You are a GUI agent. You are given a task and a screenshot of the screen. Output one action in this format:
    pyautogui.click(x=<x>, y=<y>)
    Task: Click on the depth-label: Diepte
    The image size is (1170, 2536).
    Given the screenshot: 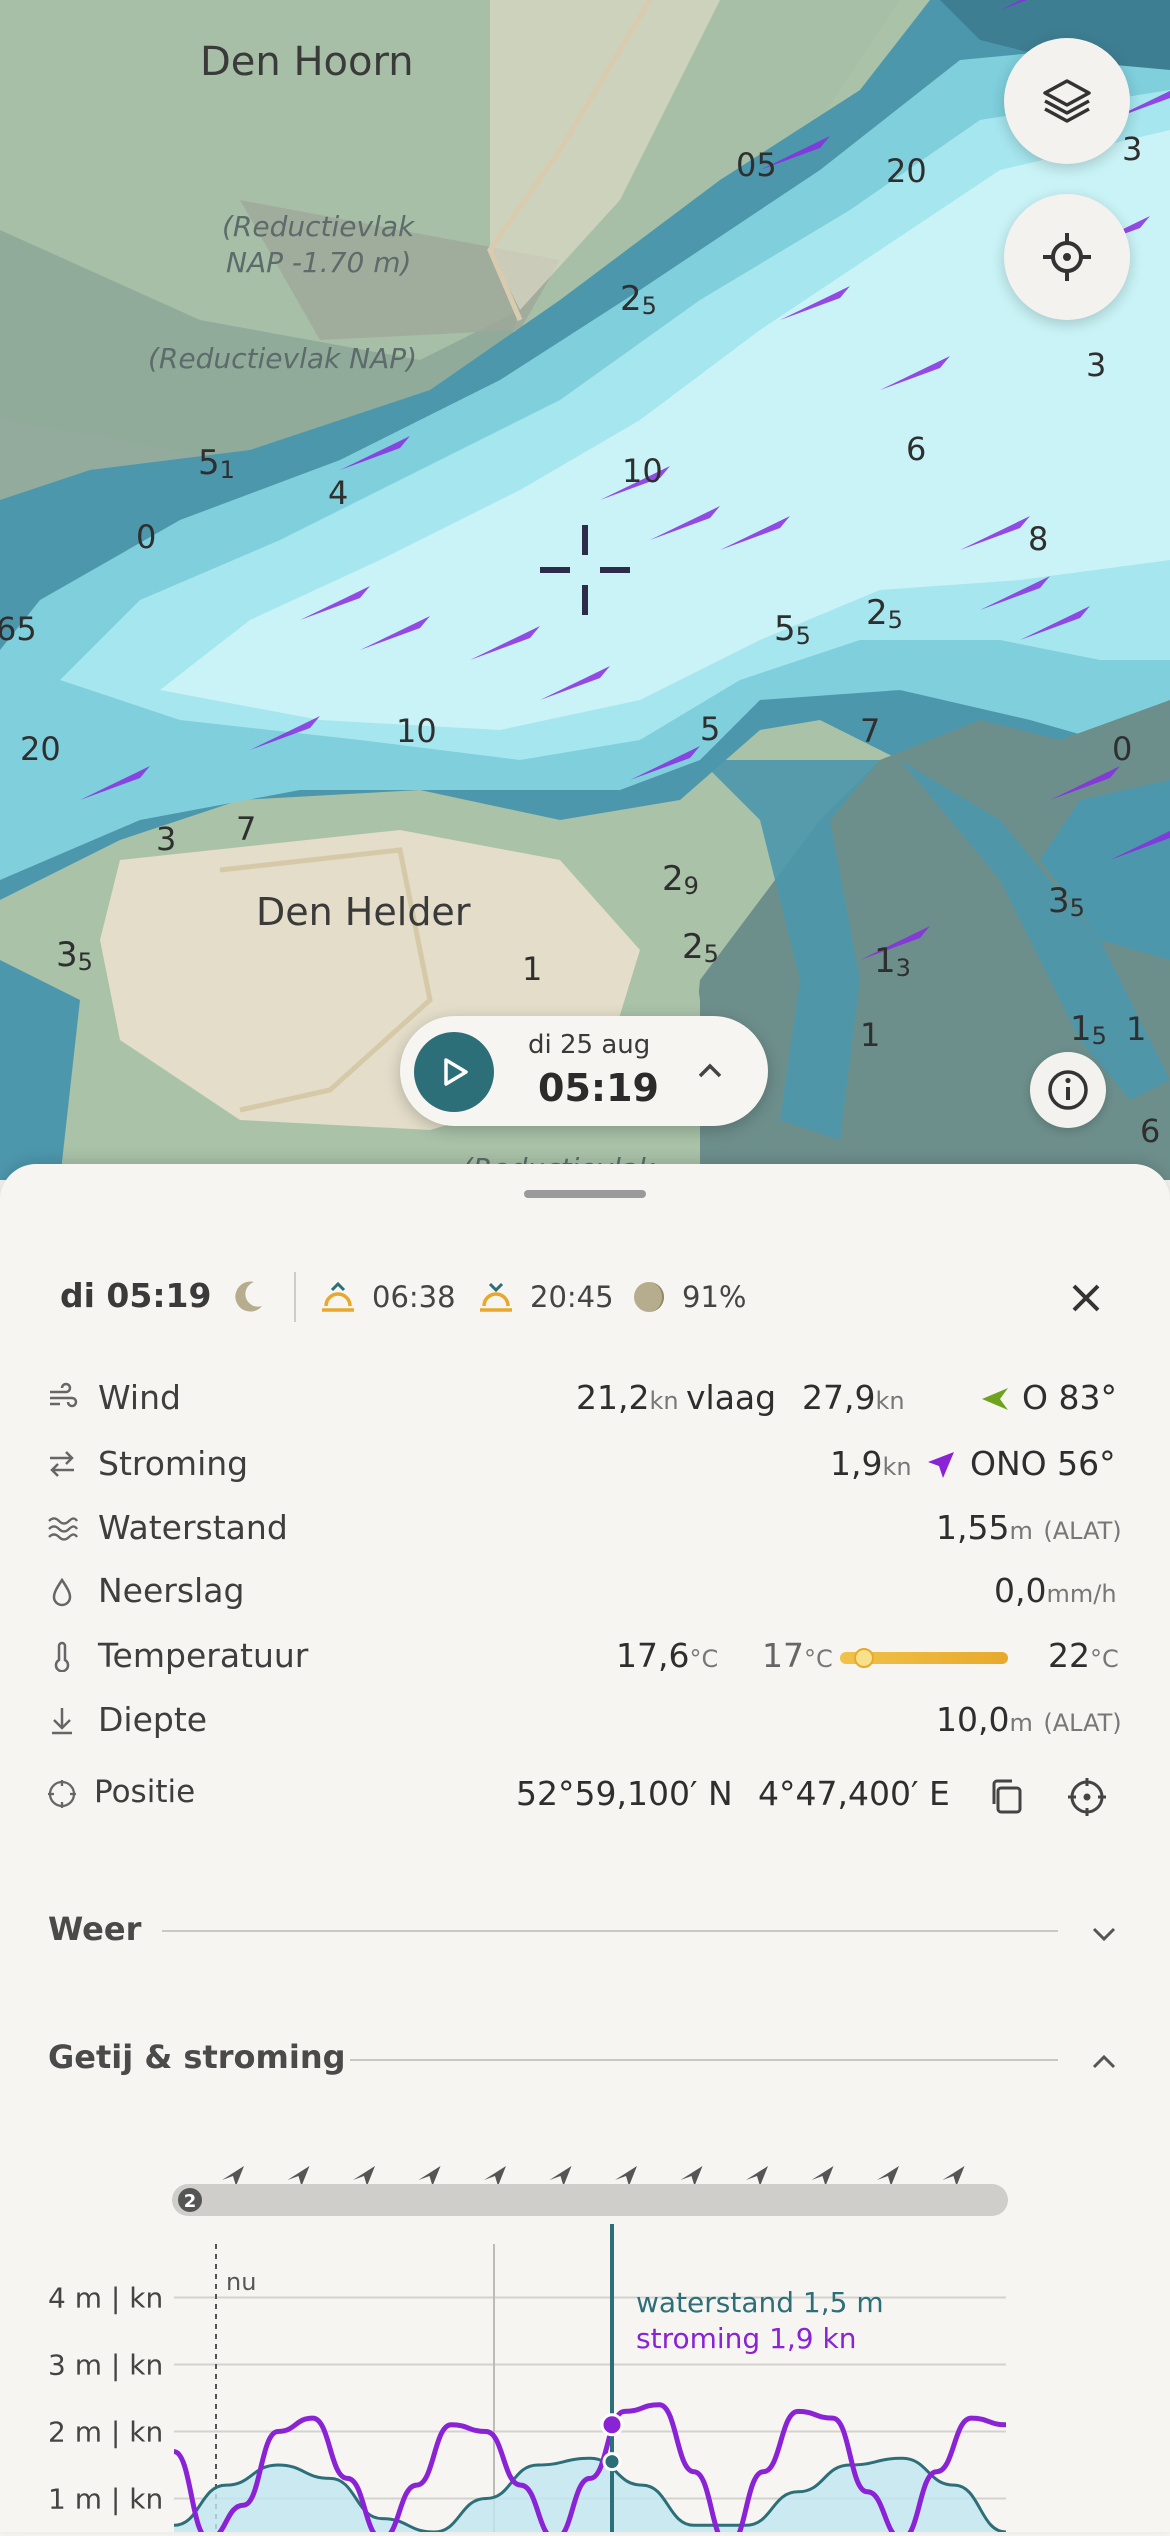 What is the action you would take?
    pyautogui.click(x=153, y=1719)
    